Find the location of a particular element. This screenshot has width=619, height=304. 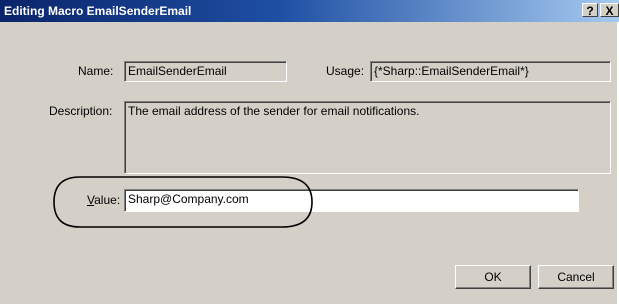

value-label: Value: is located at coordinates (103, 200).